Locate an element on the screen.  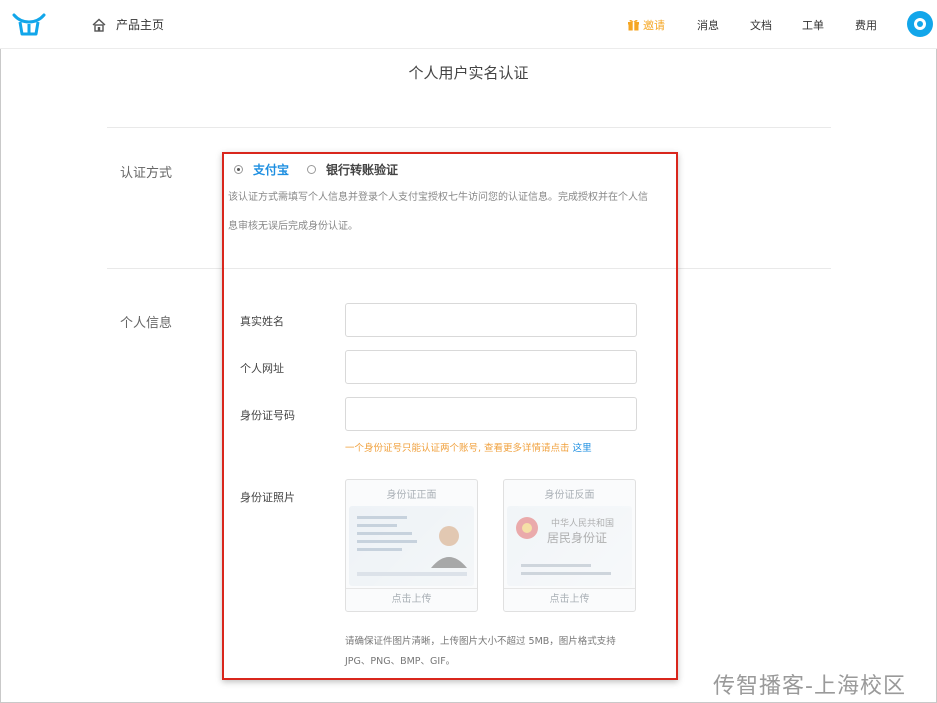
auth-method-label: 认证方式 is located at coordinates (146, 173).